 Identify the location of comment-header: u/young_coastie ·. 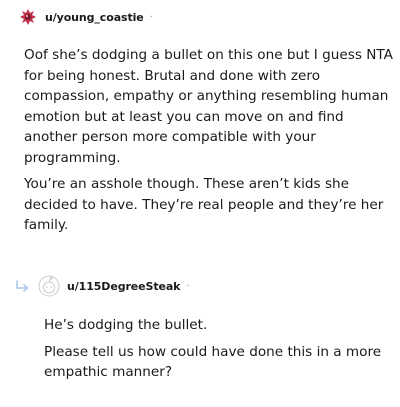
(85, 17).